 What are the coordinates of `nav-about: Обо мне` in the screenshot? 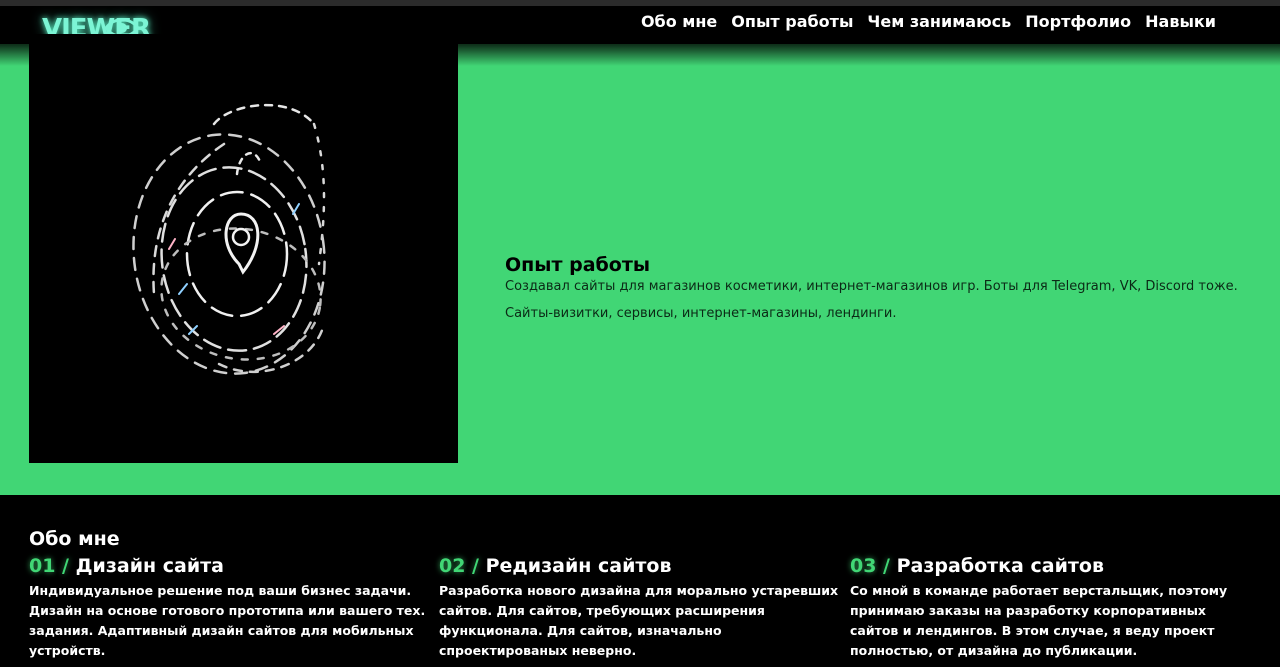 It's located at (679, 21).